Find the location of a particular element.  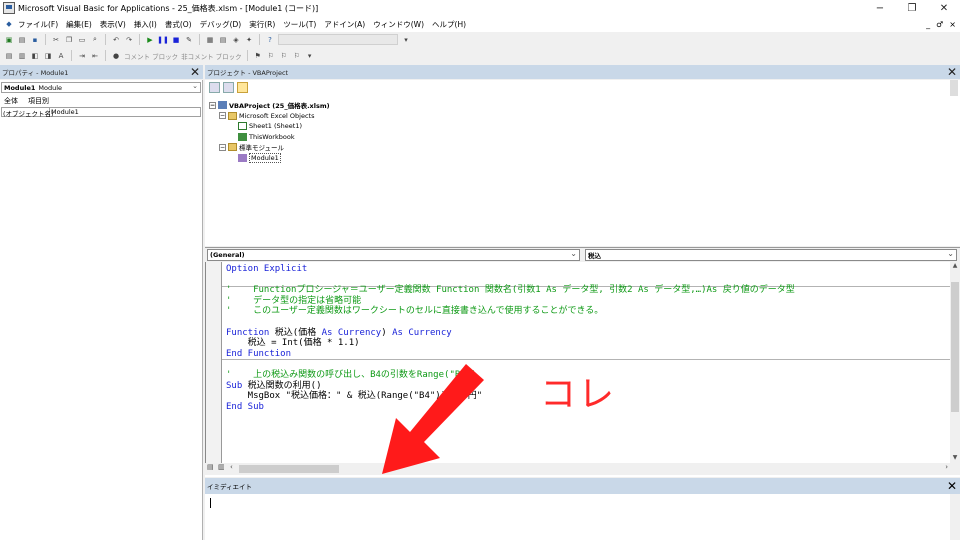

tab-alphabetic: 全体 is located at coordinates (11, 101).